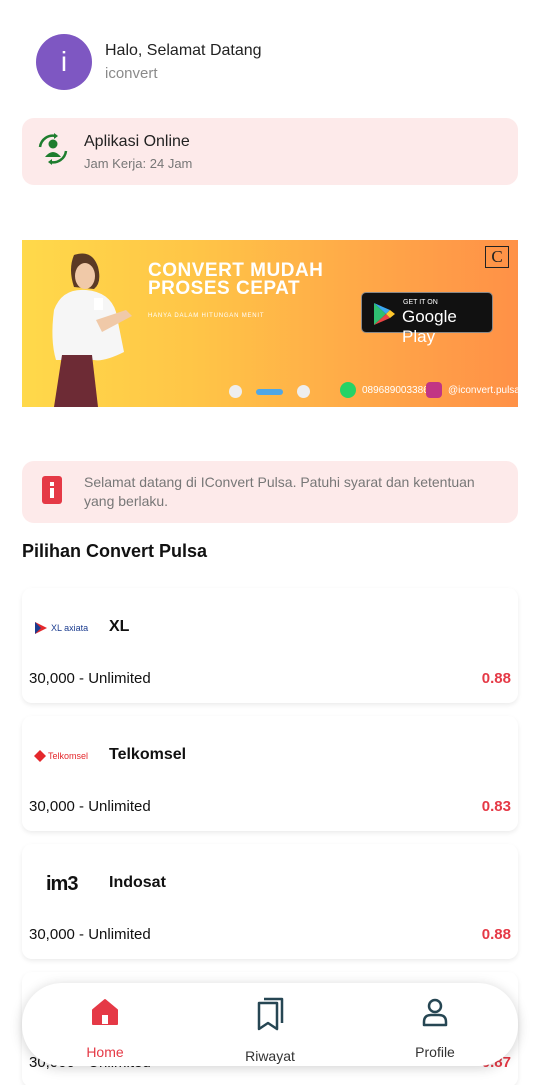 The width and height of the screenshot is (540, 1085). I want to click on carousel-dot-active, so click(269, 391).